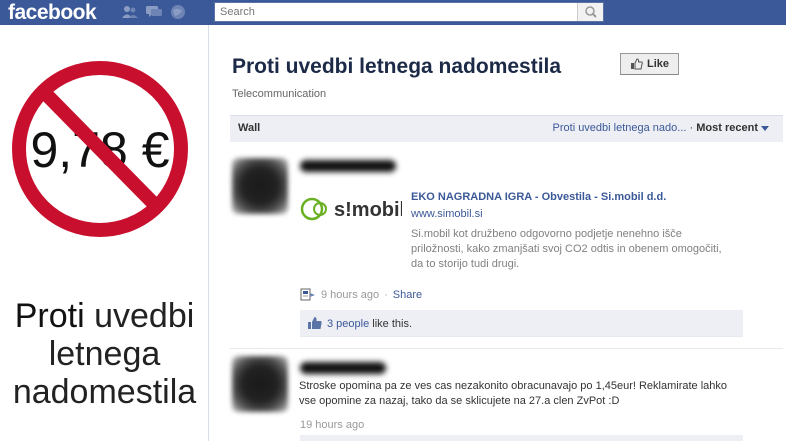 The height and width of the screenshot is (441, 786). I want to click on simobil-logo: s!mobil, so click(351, 209).